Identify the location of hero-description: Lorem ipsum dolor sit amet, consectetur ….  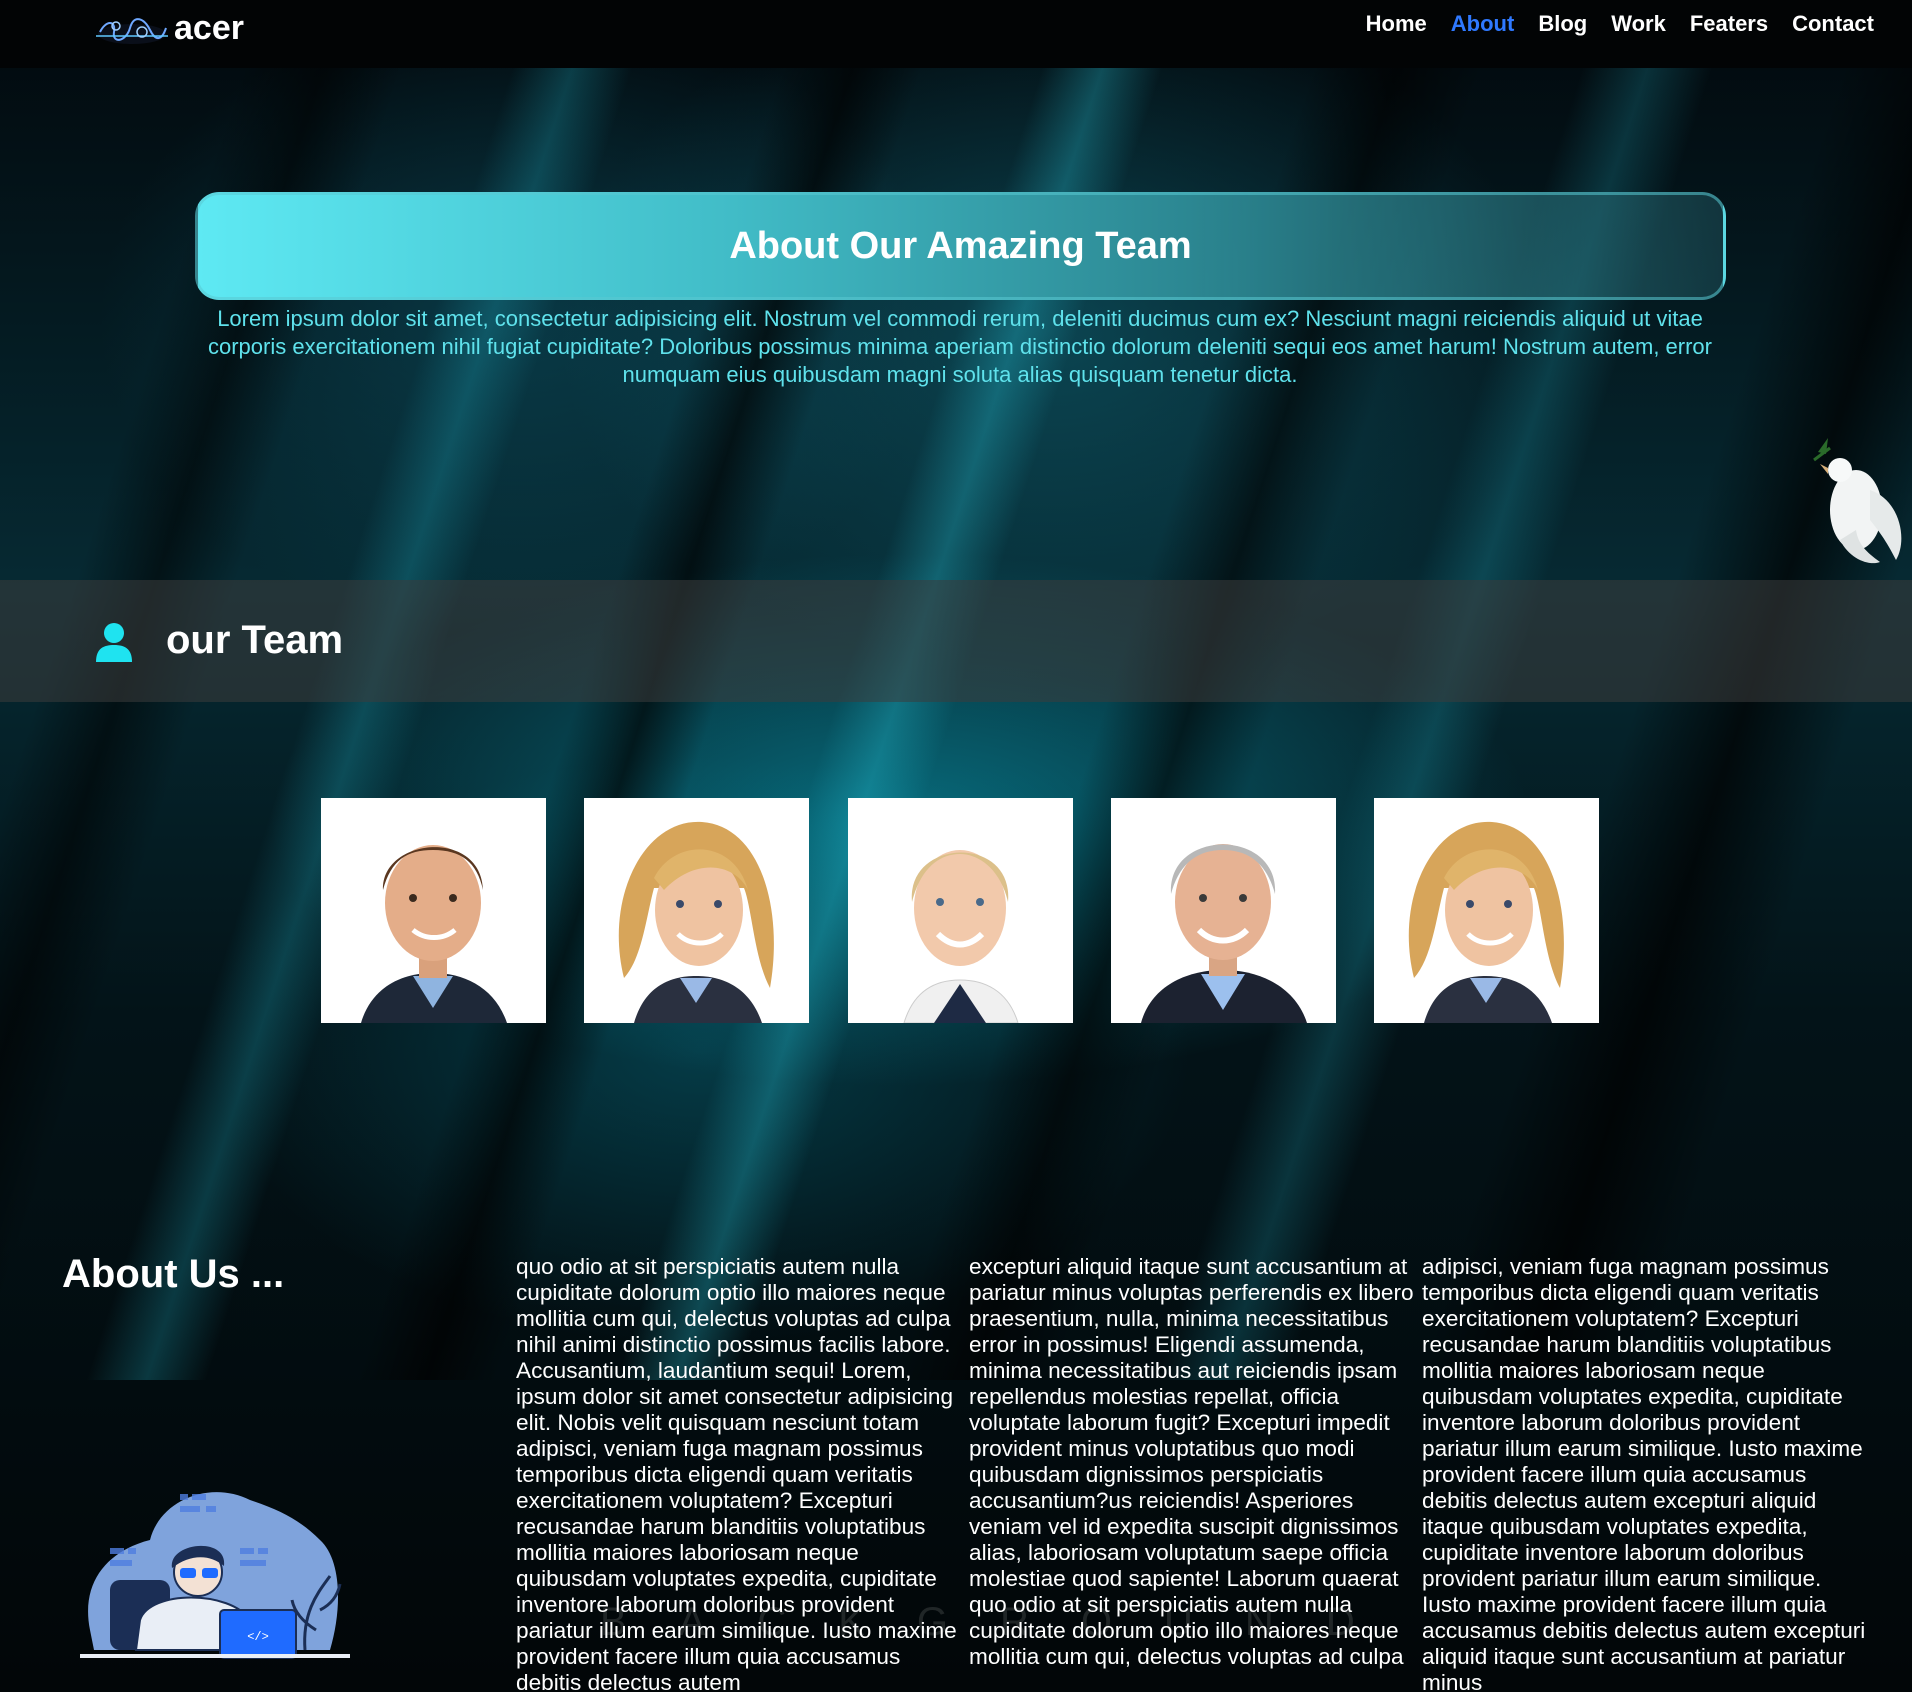
(960, 346).